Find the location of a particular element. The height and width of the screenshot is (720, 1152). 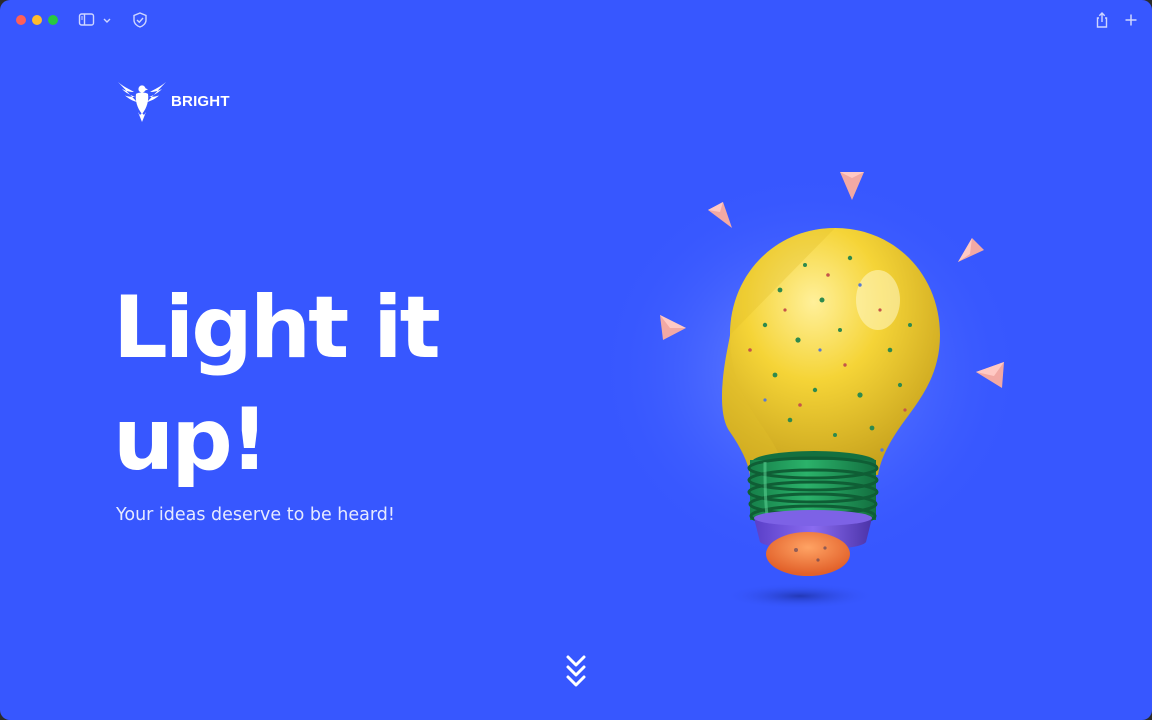

minimize-window-button is located at coordinates (37, 20).